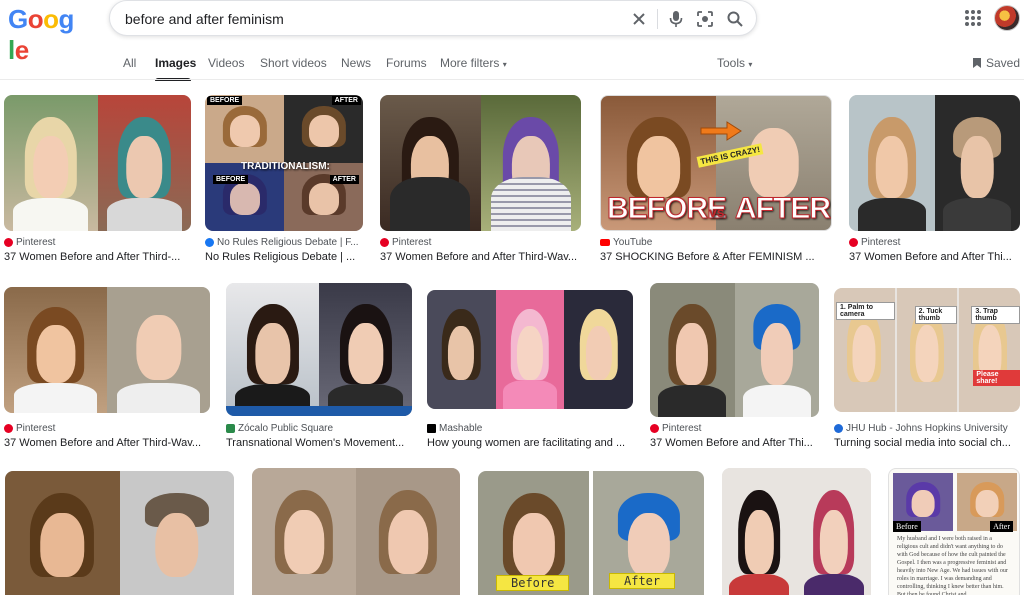  What do you see at coordinates (642, 581) in the screenshot?
I see `after-caption: After` at bounding box center [642, 581].